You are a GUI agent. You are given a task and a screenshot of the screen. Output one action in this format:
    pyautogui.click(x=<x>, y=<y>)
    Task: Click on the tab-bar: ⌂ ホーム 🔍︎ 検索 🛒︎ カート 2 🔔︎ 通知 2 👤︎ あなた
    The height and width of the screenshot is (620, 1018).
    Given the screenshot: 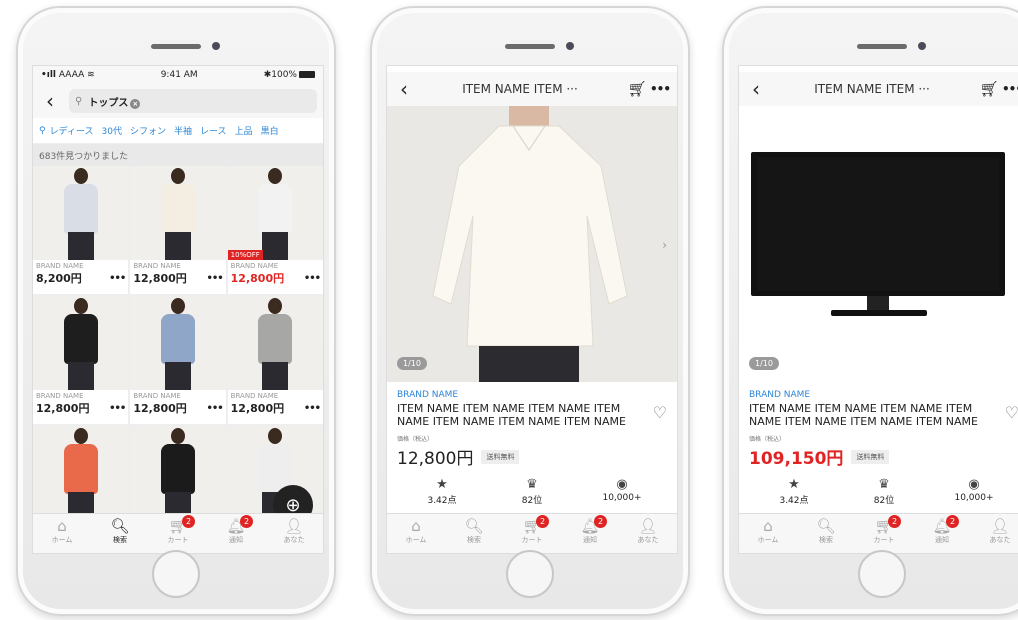 What is the action you would take?
    pyautogui.click(x=878, y=533)
    